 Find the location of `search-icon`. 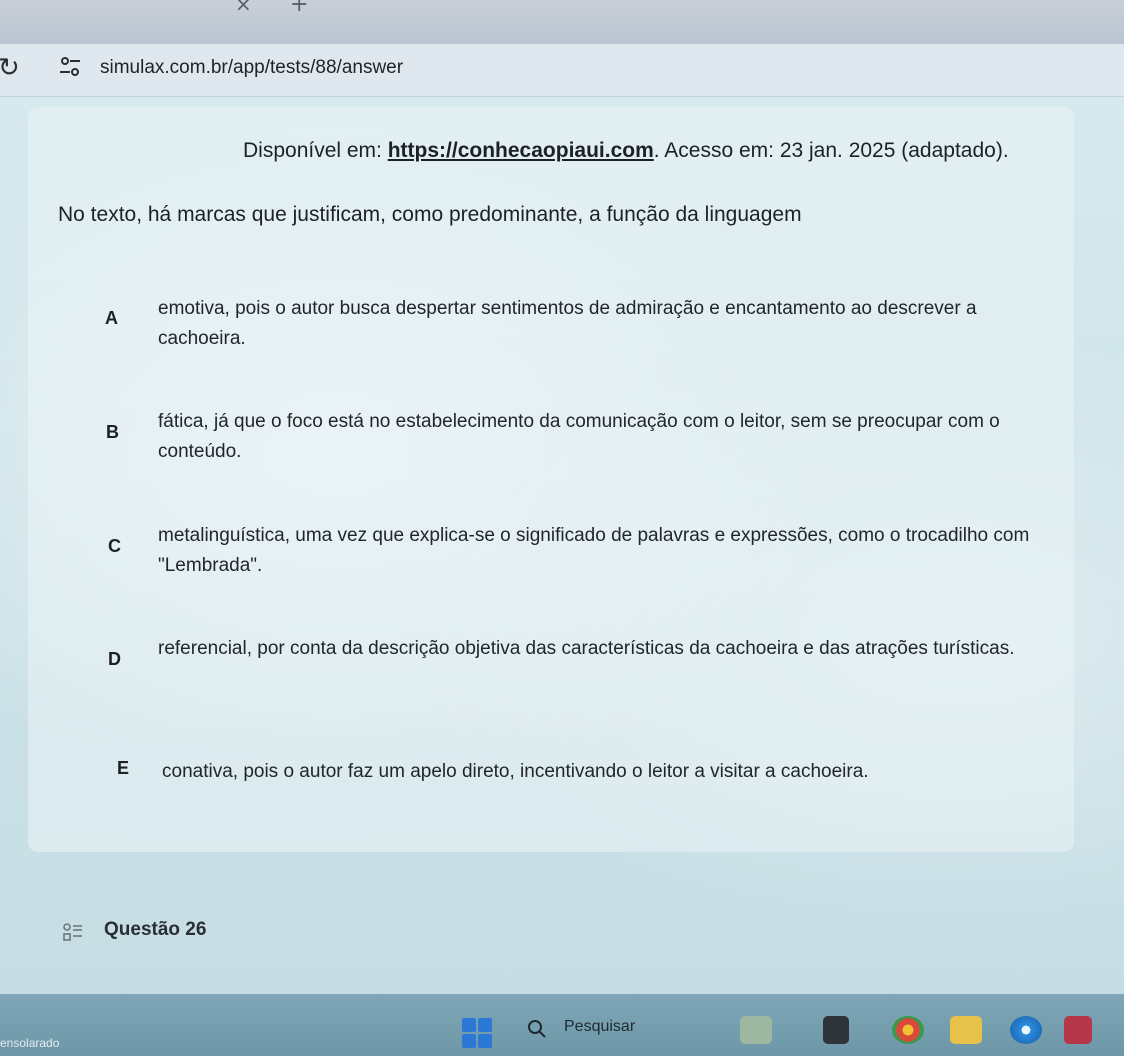

search-icon is located at coordinates (537, 1029).